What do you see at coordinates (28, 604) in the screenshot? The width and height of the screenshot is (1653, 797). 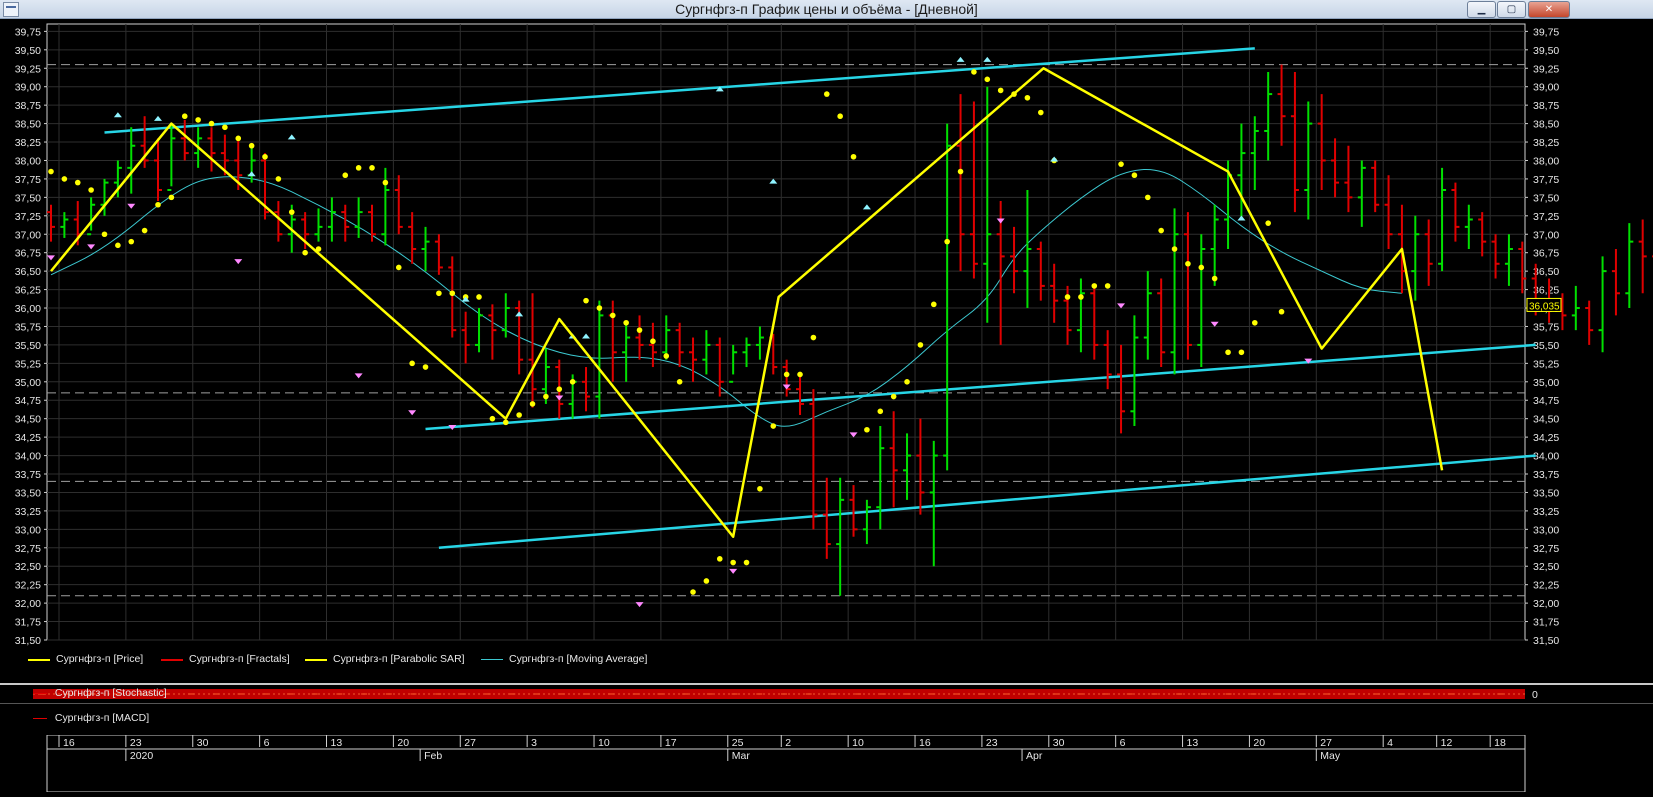 I see `y-tick-label-left: 32,00` at bounding box center [28, 604].